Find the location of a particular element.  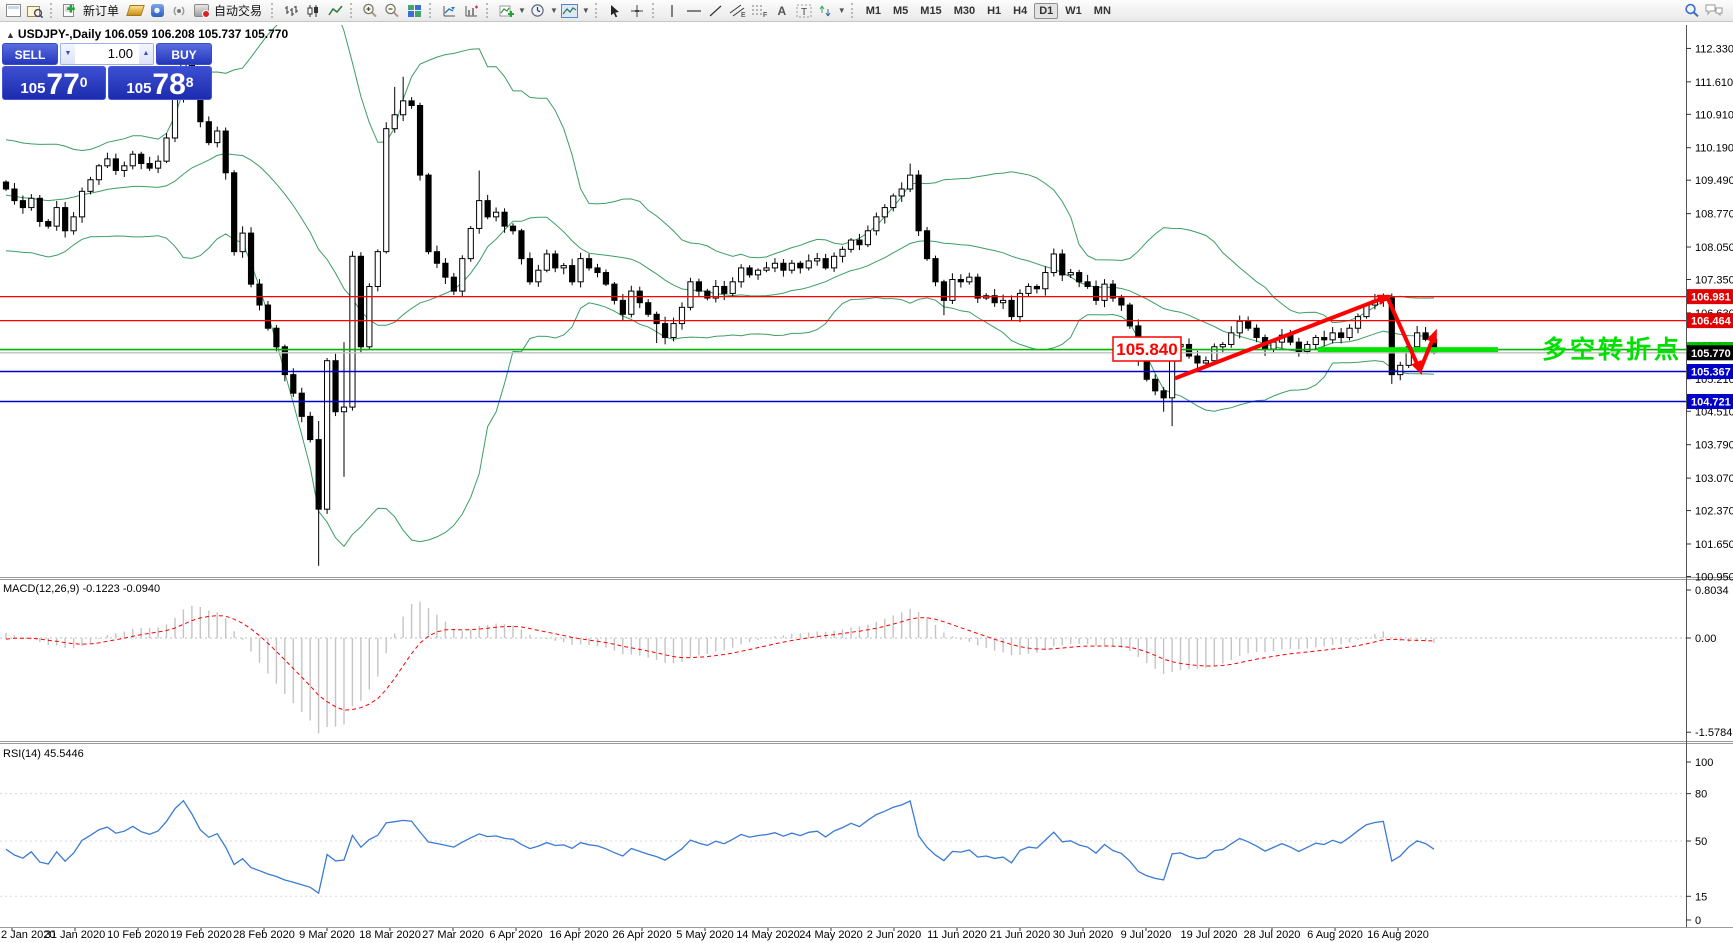

volume-input: 1.00 is located at coordinates (107, 54).